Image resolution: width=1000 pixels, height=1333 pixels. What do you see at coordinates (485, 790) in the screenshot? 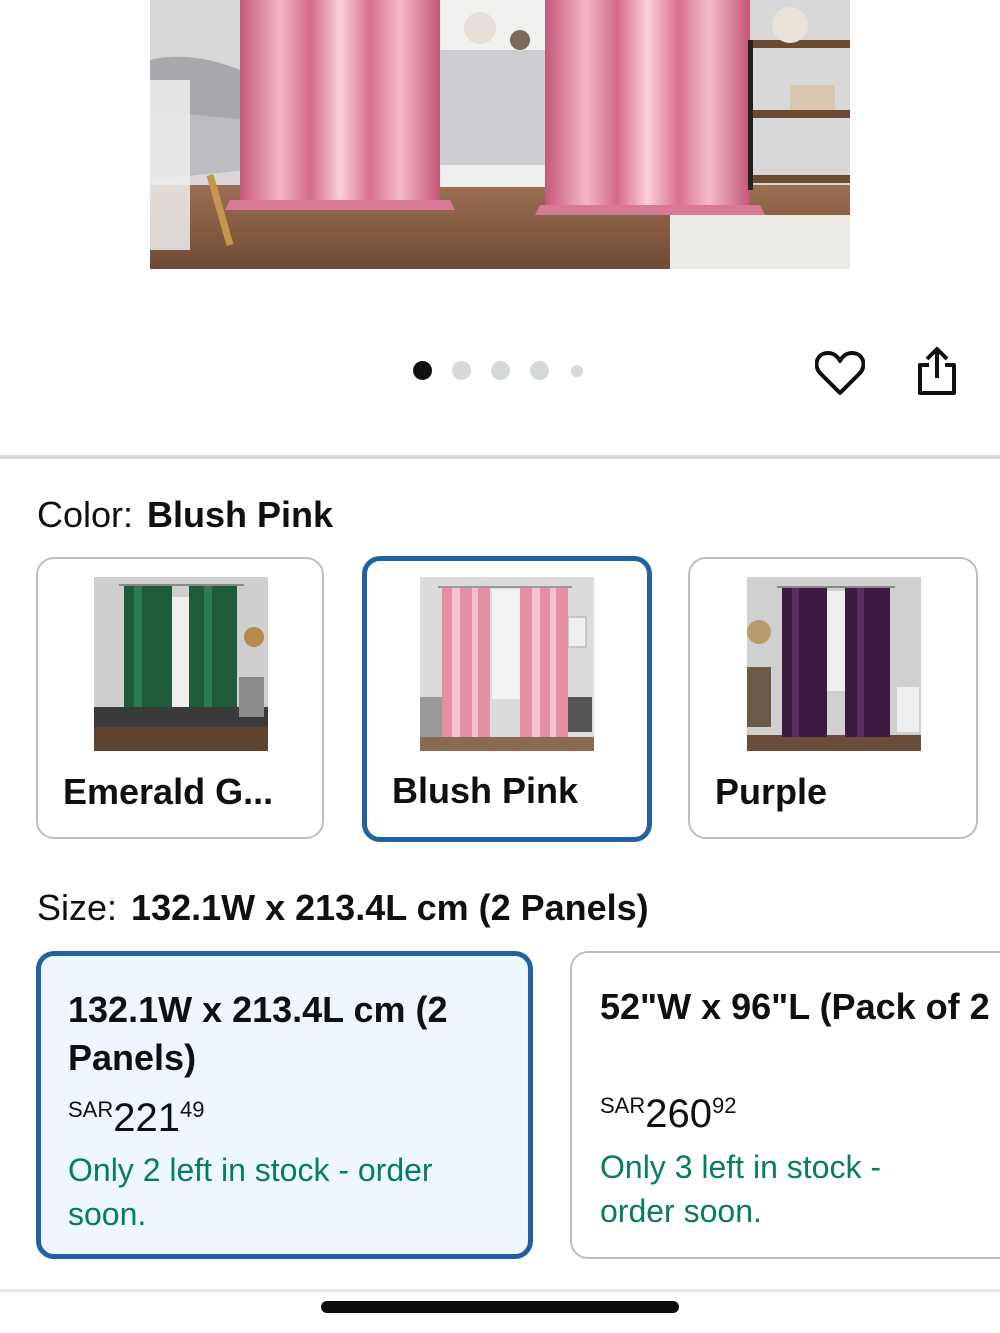
I see `color-option-label: Blush Pink` at bounding box center [485, 790].